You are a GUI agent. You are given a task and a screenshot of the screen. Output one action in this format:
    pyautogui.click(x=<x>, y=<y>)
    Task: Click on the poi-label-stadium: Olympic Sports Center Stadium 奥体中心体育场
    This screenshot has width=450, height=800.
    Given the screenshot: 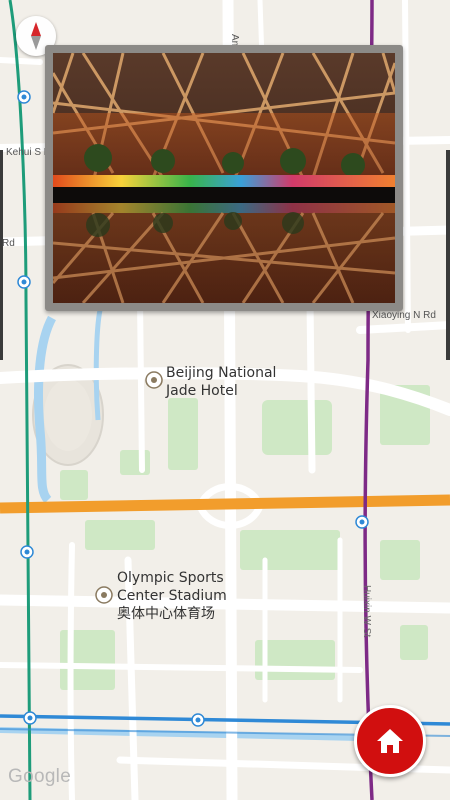 What is the action you would take?
    pyautogui.click(x=172, y=596)
    